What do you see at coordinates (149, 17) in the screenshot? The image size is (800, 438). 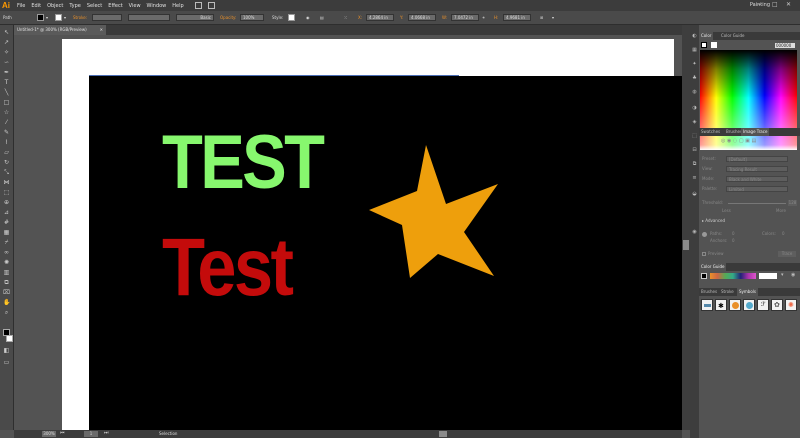 I see `variable-width-profile` at bounding box center [149, 17].